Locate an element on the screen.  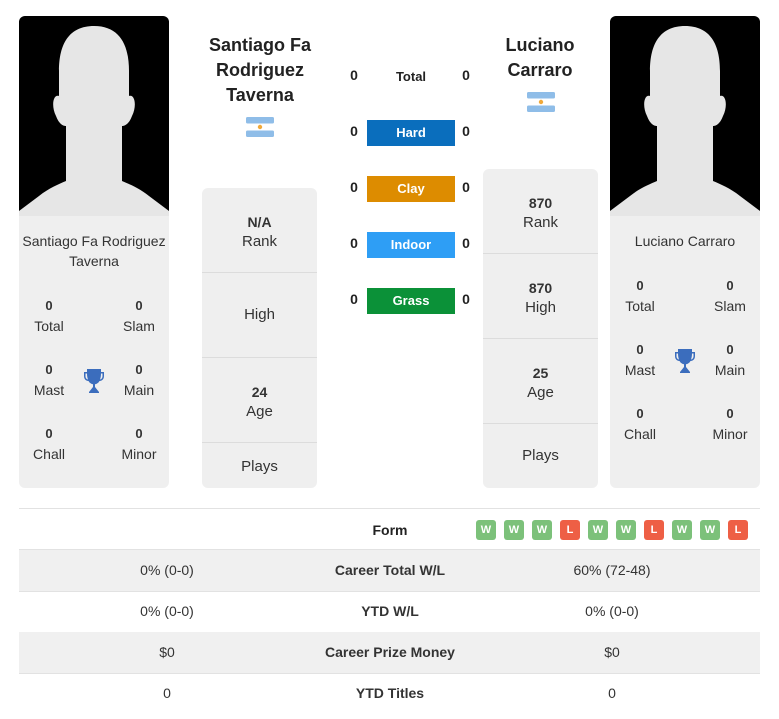
player2-photo is located at coordinates (685, 116).